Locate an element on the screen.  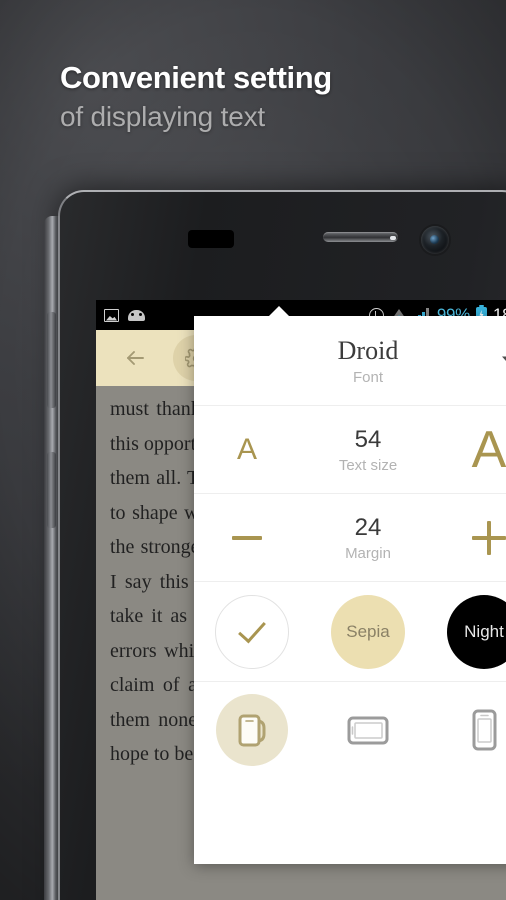
orientation-option-auto is located at coordinates (252, 730).